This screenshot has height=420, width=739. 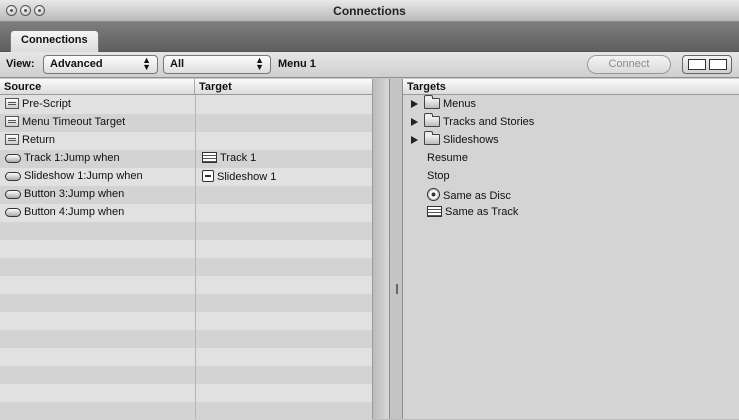 What do you see at coordinates (186, 159) in the screenshot?
I see `table-row: Track 1:Jump when Track 1` at bounding box center [186, 159].